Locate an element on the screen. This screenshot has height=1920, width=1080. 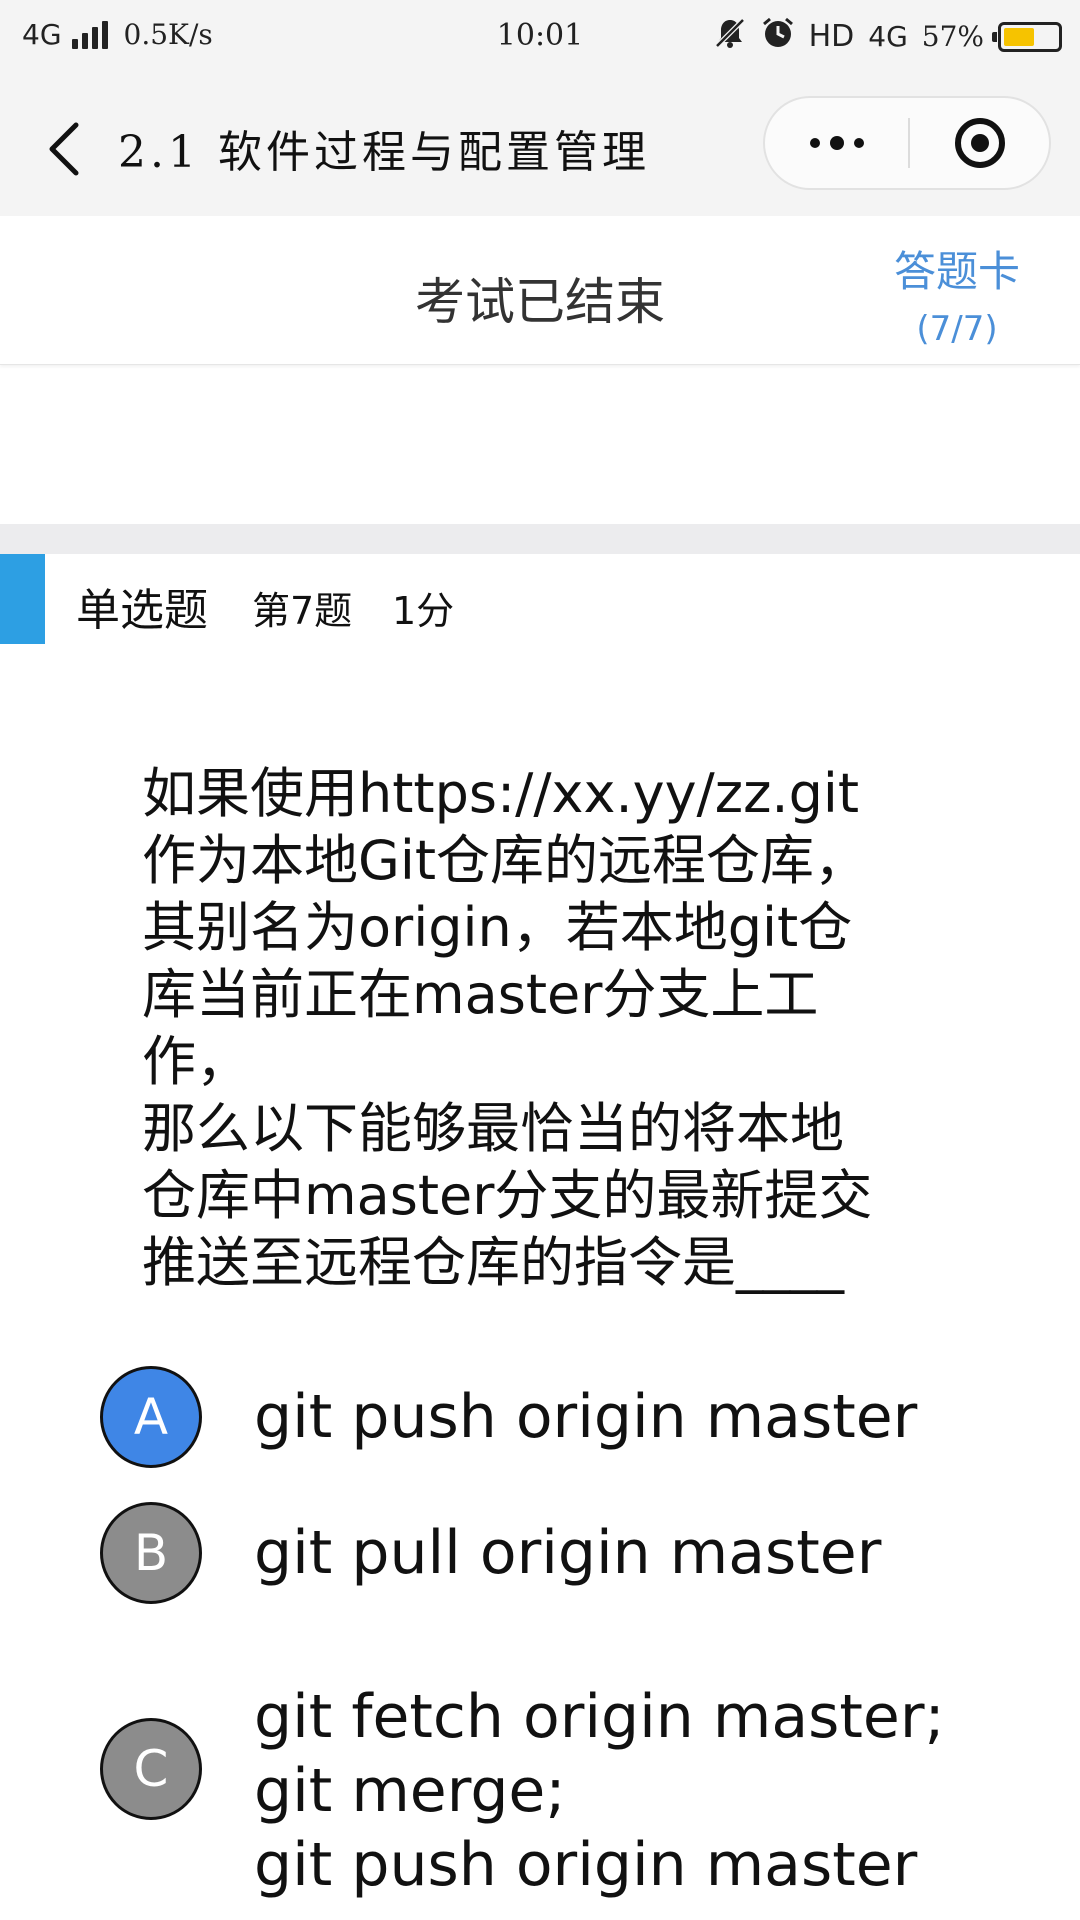
option-b-badge: B is located at coordinates (151, 1553).